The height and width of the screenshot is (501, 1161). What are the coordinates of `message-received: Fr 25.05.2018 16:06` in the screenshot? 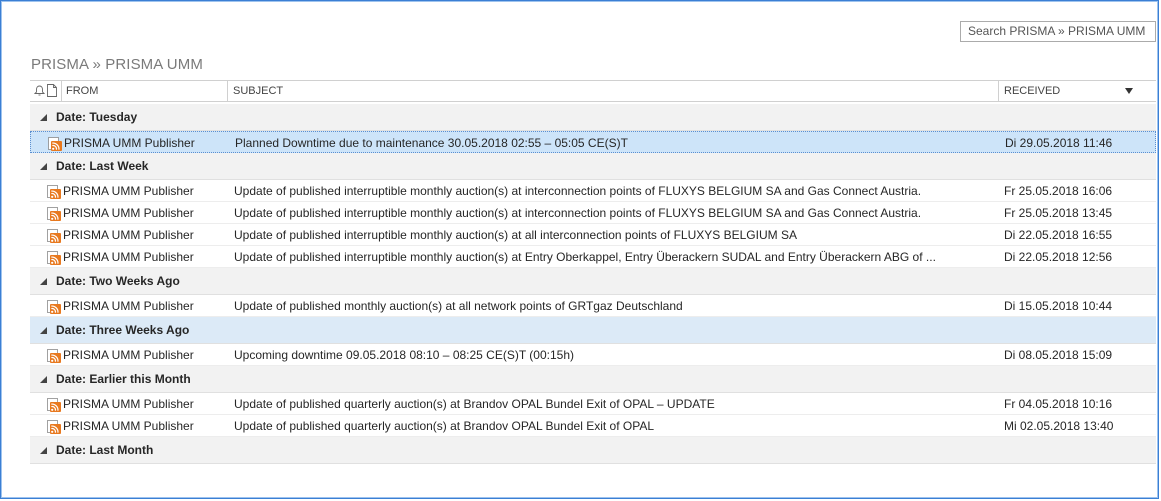 It's located at (1058, 191).